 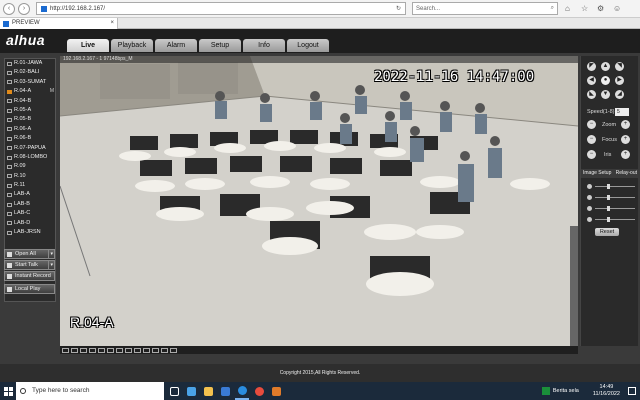 What do you see at coordinates (9, 8) in the screenshot?
I see `back-icon: ‹` at bounding box center [9, 8].